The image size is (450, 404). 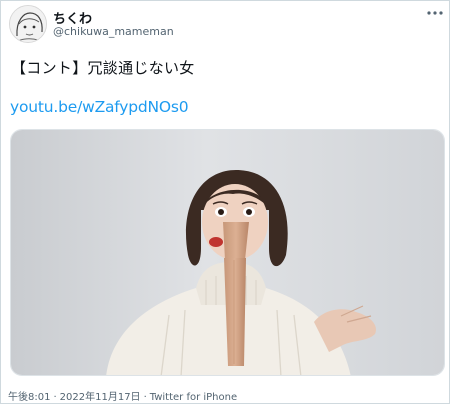 What do you see at coordinates (100, 397) in the screenshot?
I see `tweet-date: 2022年11月17日` at bounding box center [100, 397].